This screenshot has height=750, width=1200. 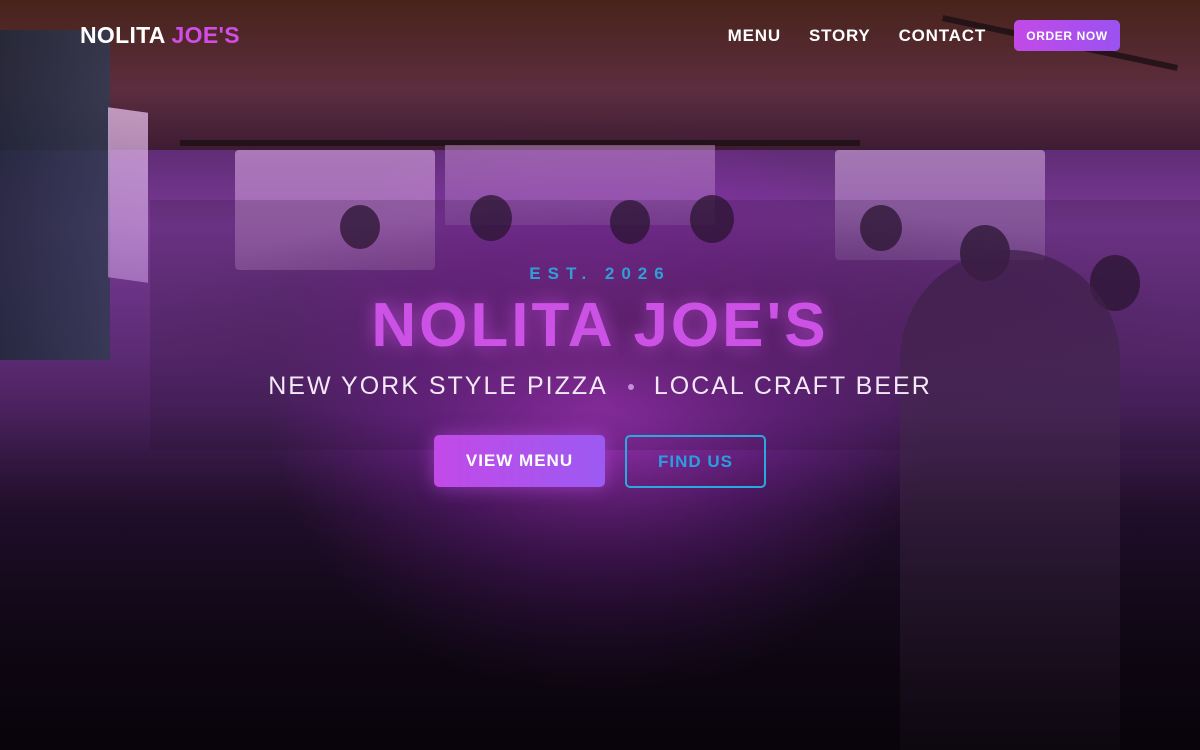 I want to click on brand-name-part2: JOE'S, so click(x=205, y=35).